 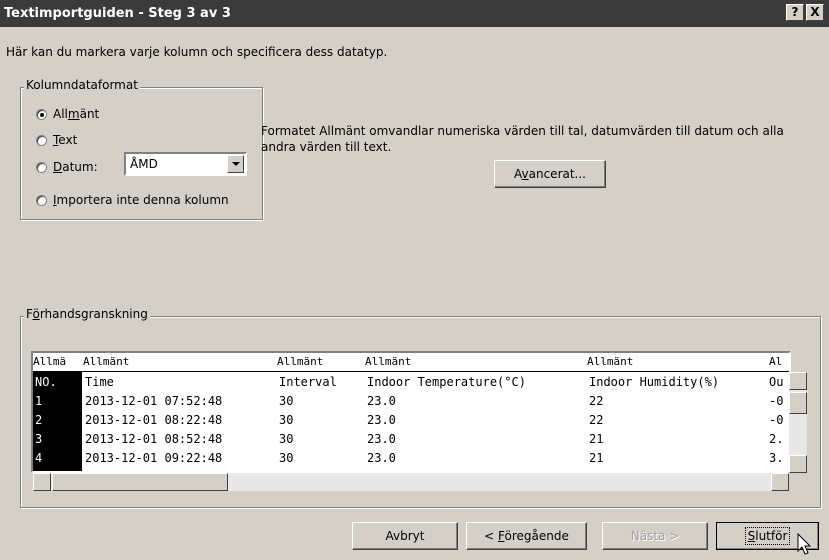 What do you see at coordinates (798, 464) in the screenshot?
I see `scroll-down-icon` at bounding box center [798, 464].